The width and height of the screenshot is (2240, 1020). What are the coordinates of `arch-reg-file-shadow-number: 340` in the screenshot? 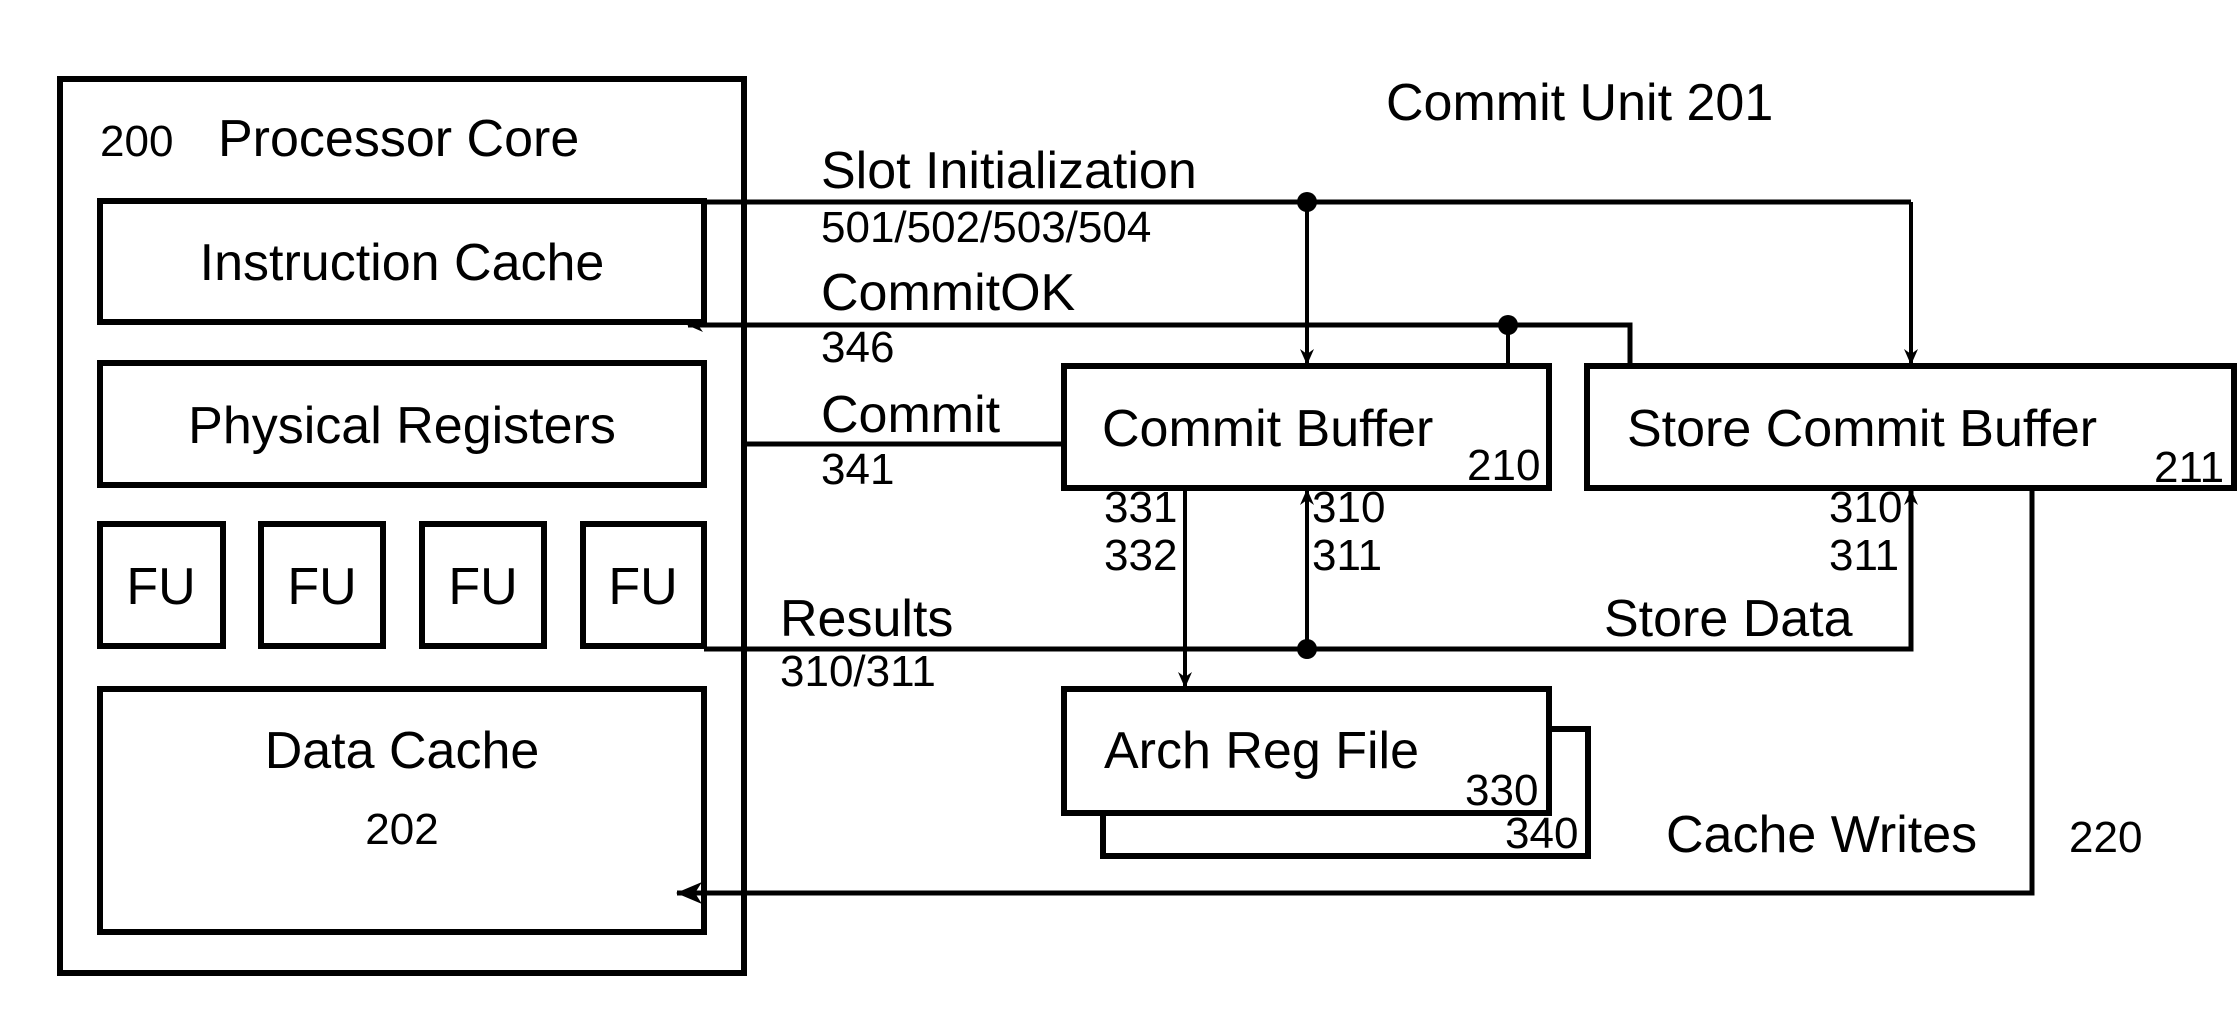 It's located at (1541, 833).